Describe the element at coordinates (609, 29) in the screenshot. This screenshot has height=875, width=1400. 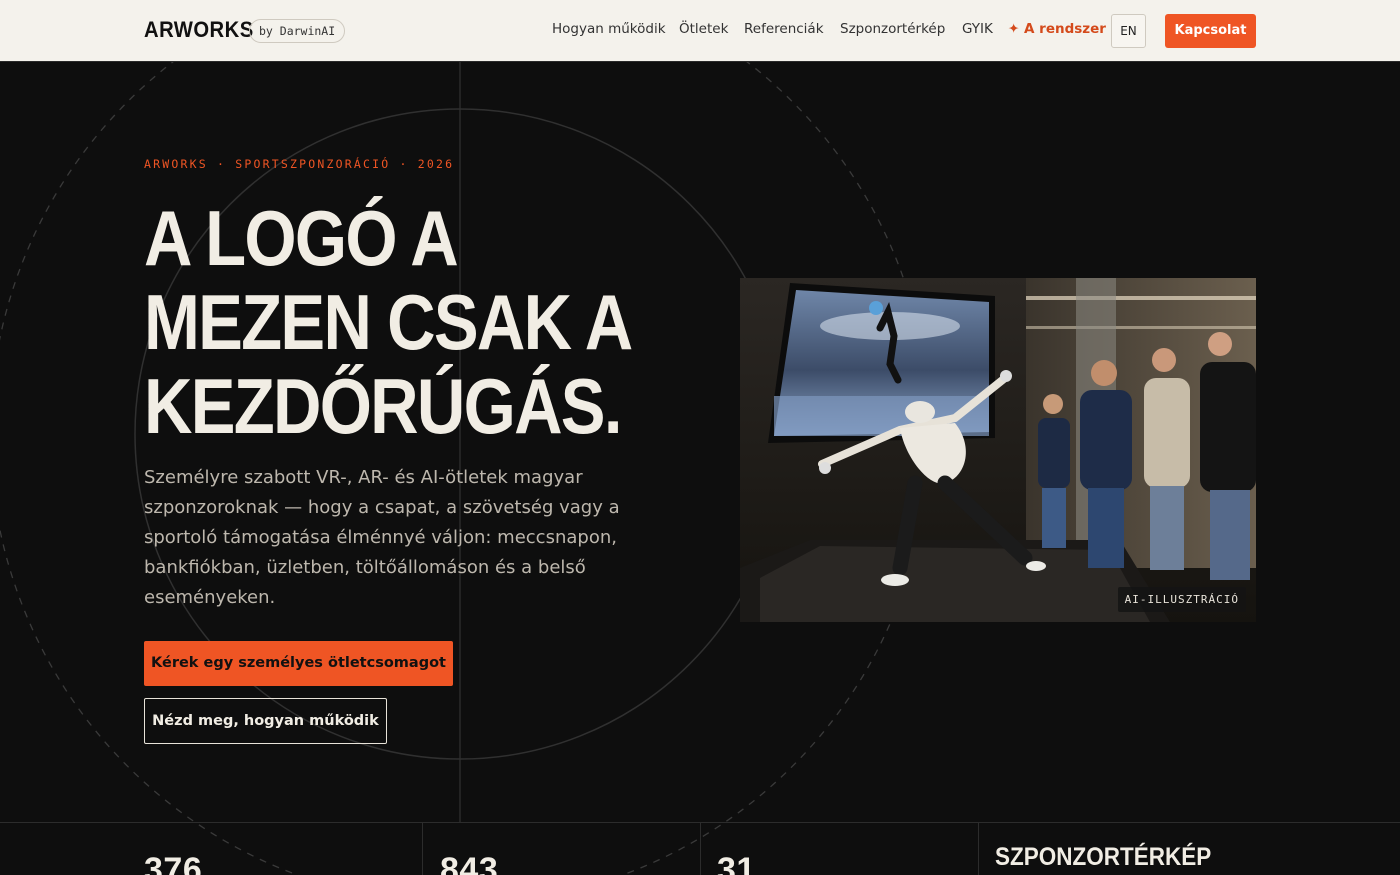
I see `nav-link-how-it-works: Hogyan működik` at that location.